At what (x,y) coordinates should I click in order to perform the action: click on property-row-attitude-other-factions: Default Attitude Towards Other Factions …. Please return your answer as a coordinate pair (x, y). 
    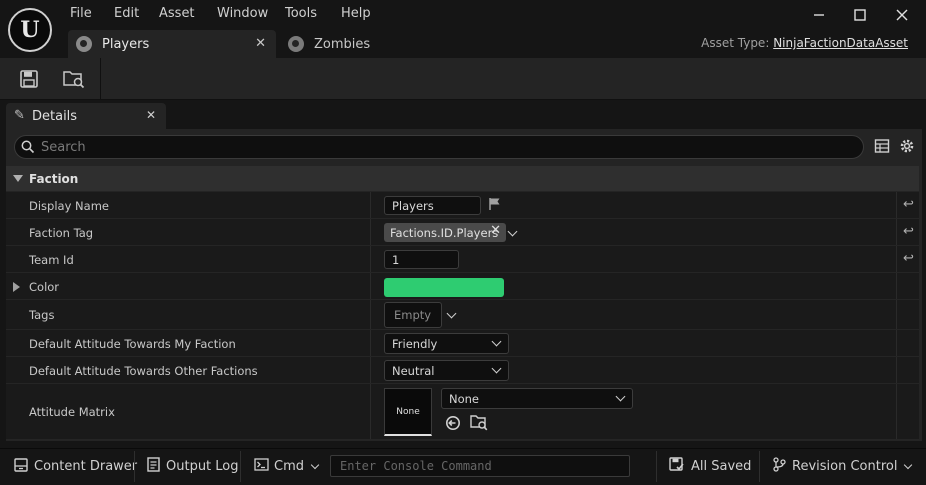
    Looking at the image, I should click on (462, 370).